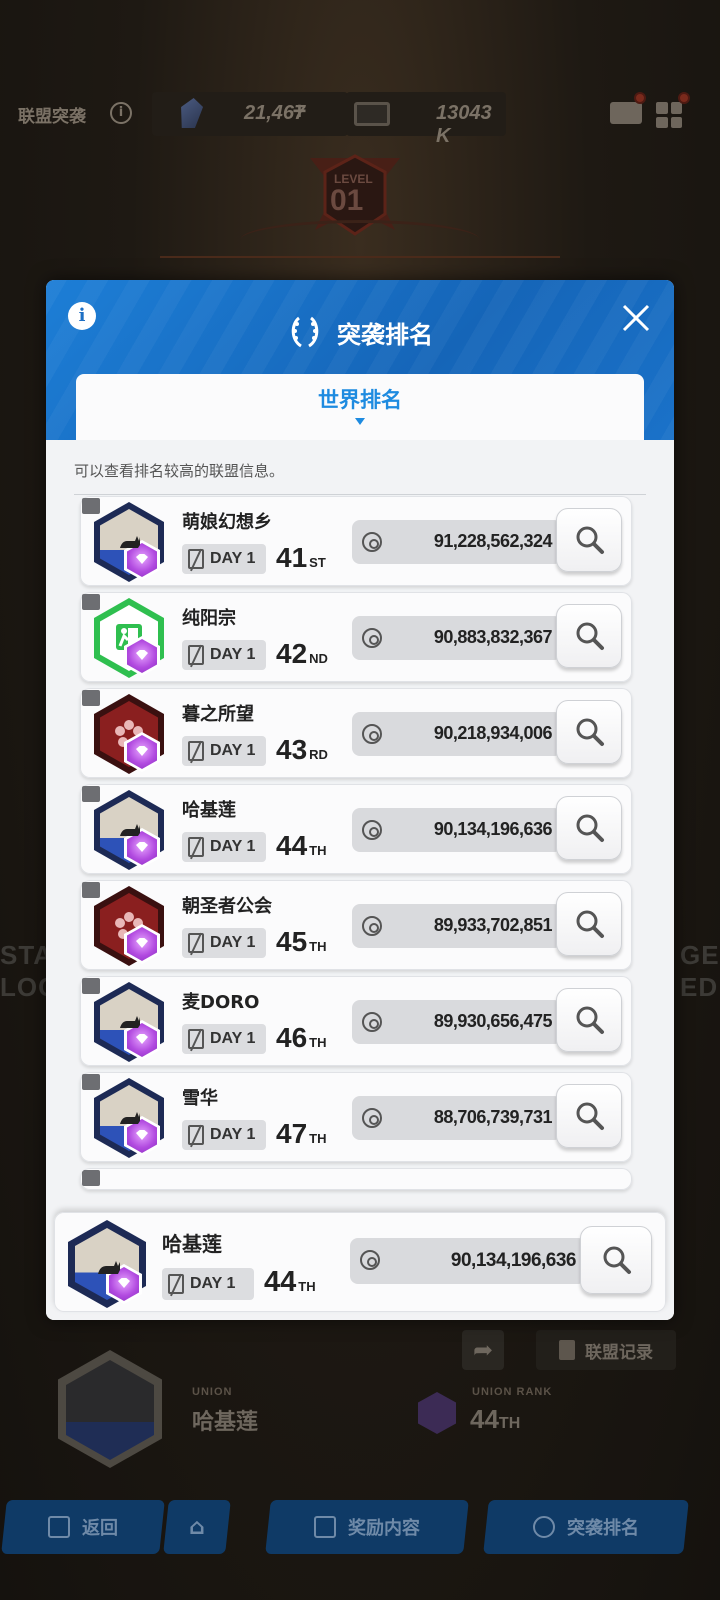  What do you see at coordinates (356, 1021) in the screenshot?
I see `list-item: 麦DORO DAY 1 46 TH 89,930,656,475` at bounding box center [356, 1021].